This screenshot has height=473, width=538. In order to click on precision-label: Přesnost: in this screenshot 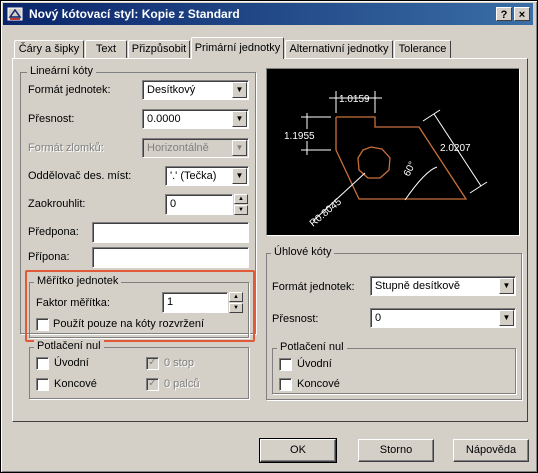, I will do `click(51, 119)`.